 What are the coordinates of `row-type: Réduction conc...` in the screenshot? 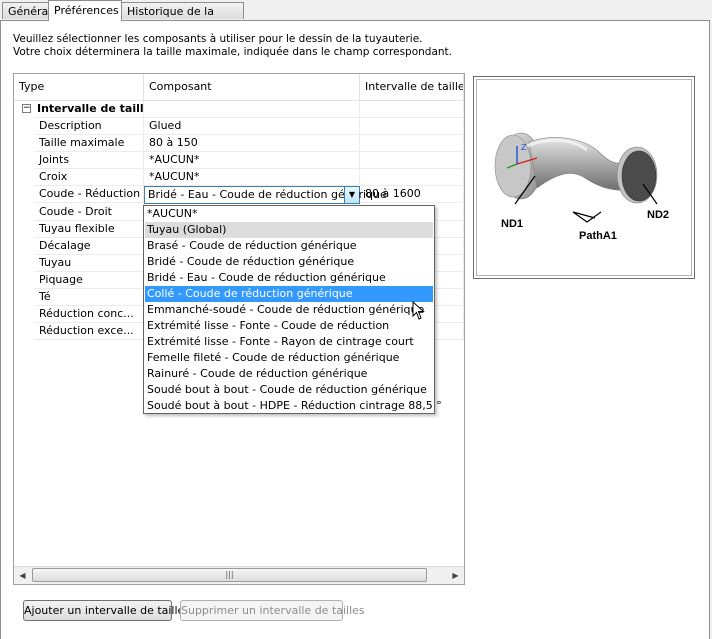 It's located at (89, 314).